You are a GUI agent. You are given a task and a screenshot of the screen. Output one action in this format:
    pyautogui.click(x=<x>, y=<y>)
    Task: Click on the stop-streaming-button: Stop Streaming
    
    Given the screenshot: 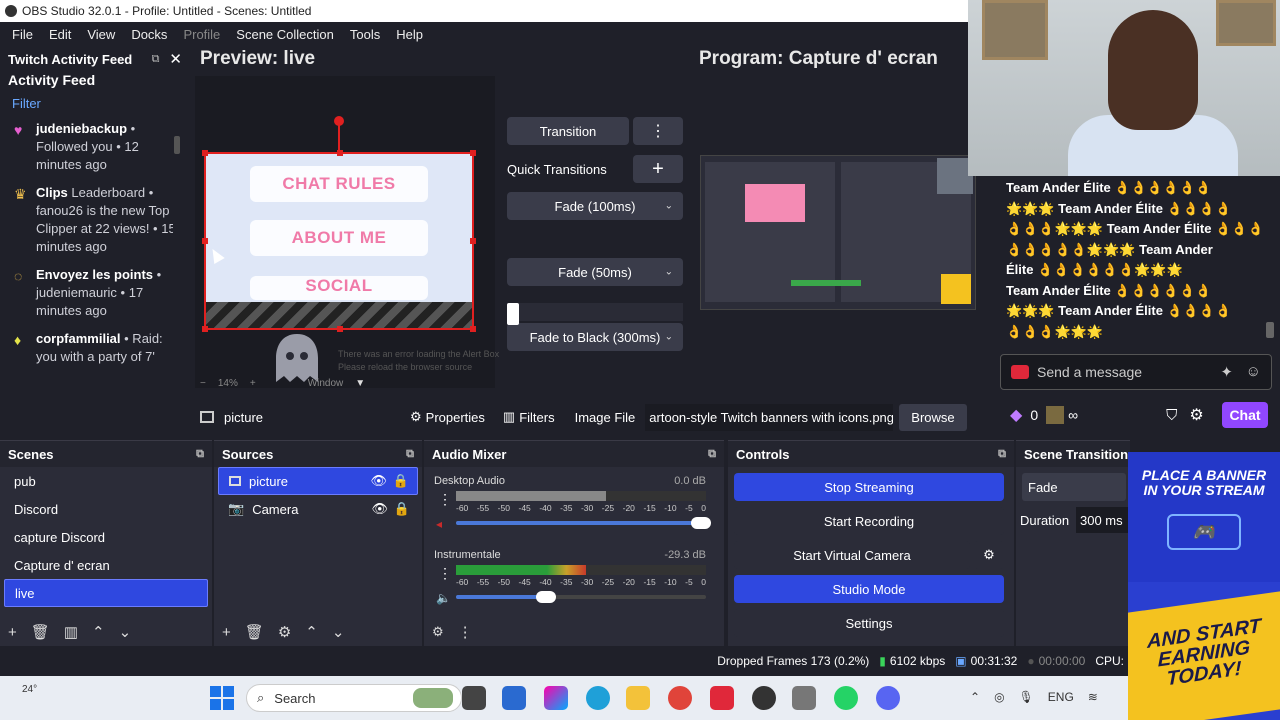 What is the action you would take?
    pyautogui.click(x=869, y=487)
    